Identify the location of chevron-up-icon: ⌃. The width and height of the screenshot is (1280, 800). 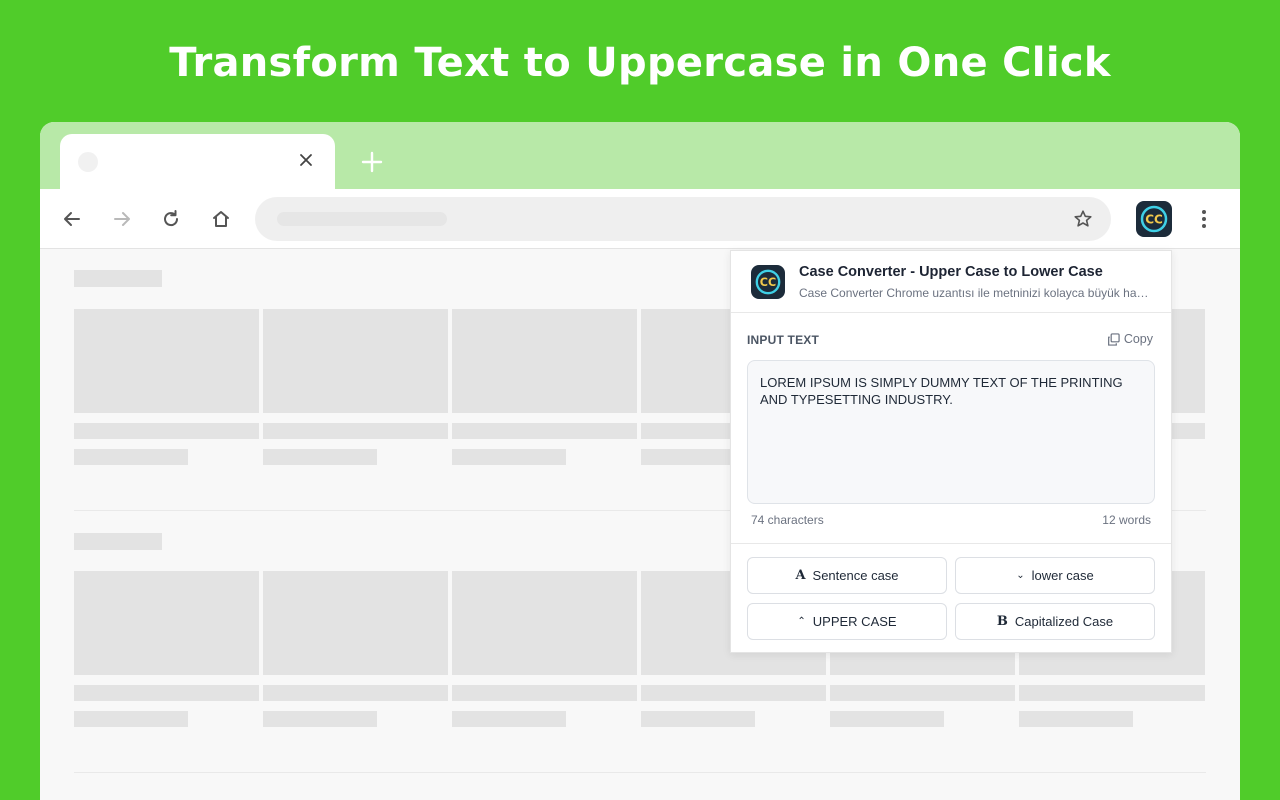
(801, 621).